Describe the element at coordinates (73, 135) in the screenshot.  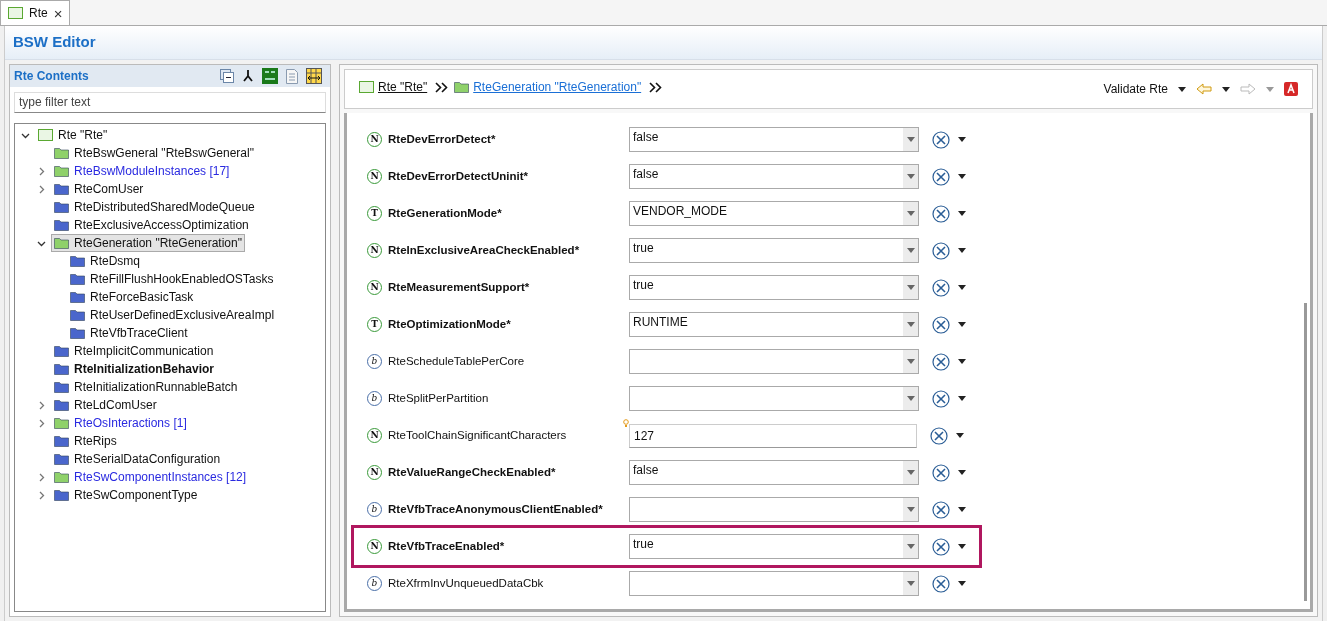
I see `tree-item: Rte "Rte"` at that location.